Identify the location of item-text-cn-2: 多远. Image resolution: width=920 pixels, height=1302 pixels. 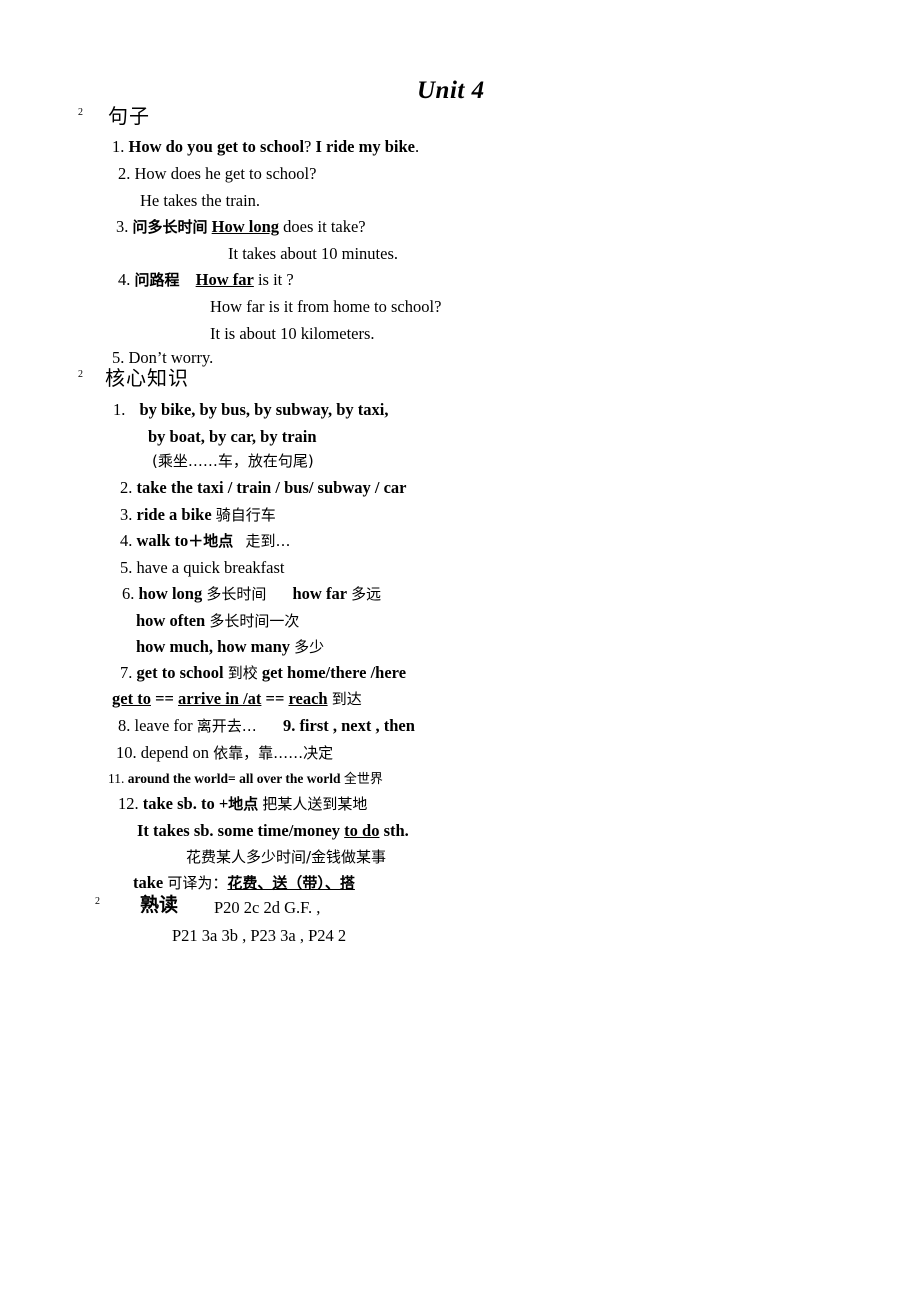
(366, 594).